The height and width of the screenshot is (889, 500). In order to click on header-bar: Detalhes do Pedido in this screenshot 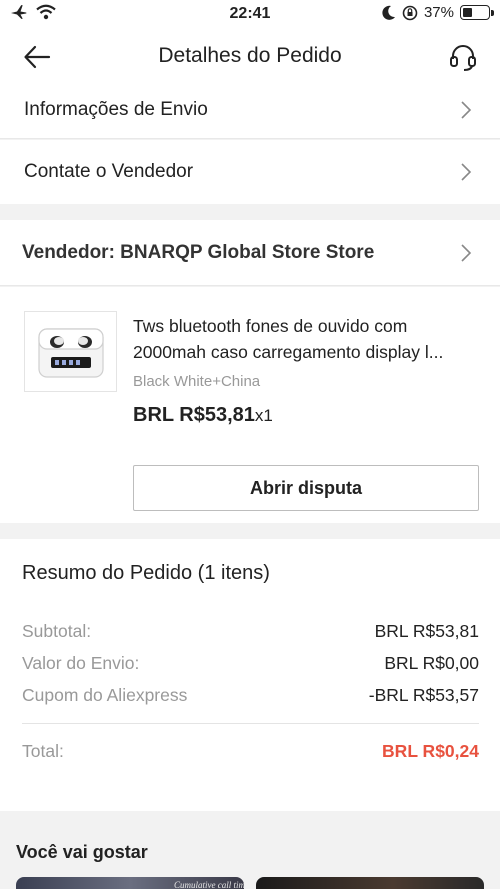, I will do `click(250, 56)`.